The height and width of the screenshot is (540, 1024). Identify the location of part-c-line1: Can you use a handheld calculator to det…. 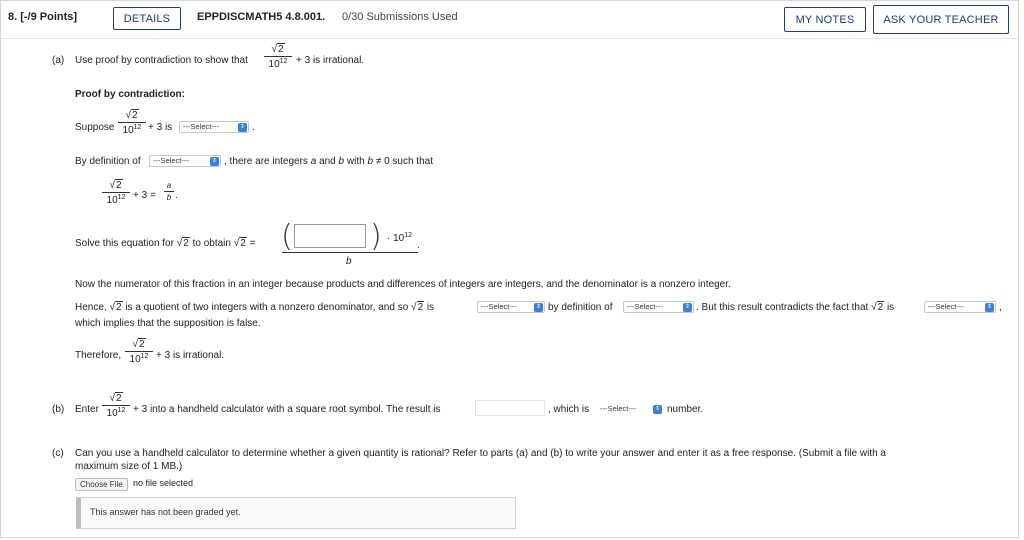
(480, 453).